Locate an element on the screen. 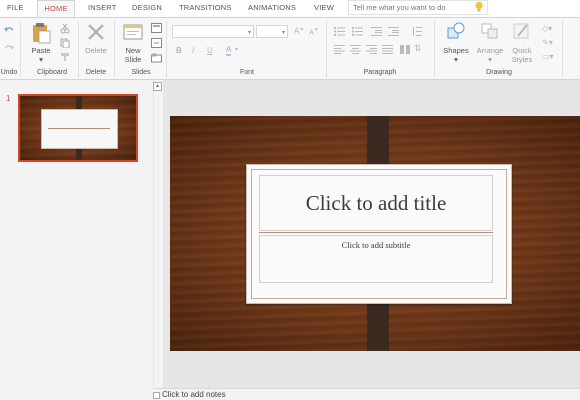  layout-icon is located at coordinates (156, 28).